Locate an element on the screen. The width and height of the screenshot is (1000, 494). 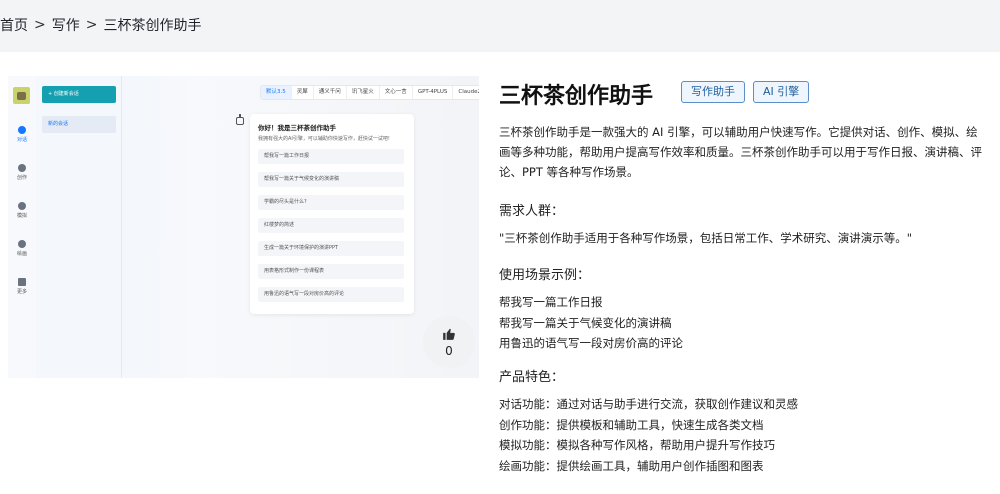
preview-nav-more: 更多 is located at coordinates (22, 286).